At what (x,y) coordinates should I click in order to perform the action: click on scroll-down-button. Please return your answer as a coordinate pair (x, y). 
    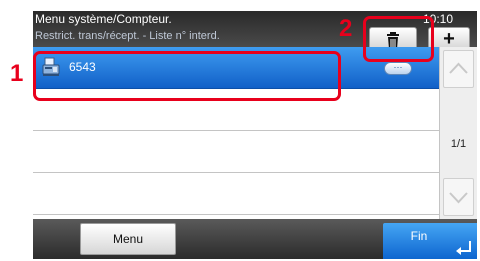
    Looking at the image, I should click on (458, 197).